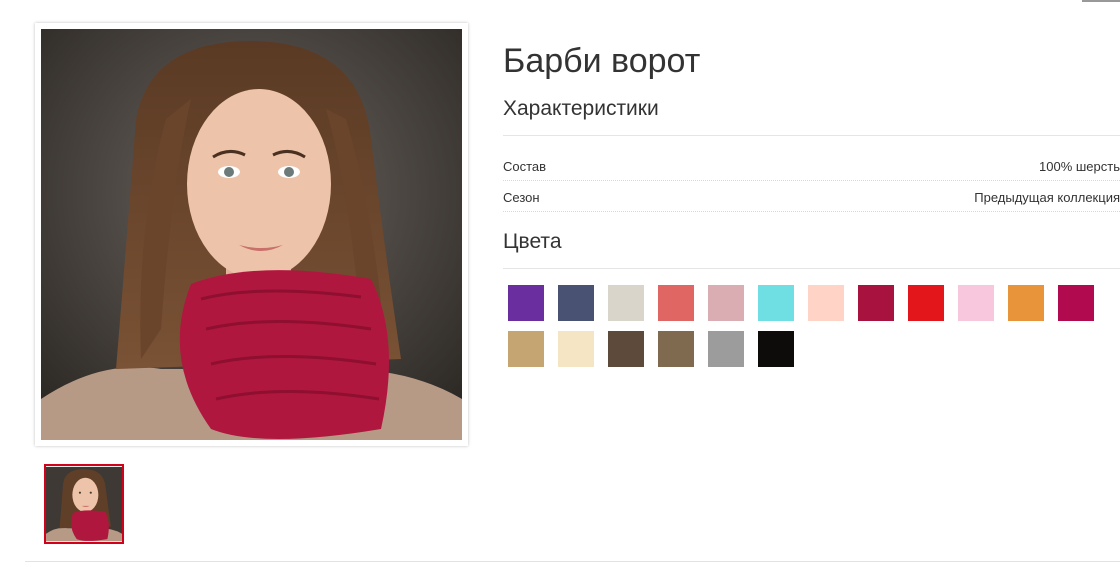 The height and width of the screenshot is (567, 1120). I want to click on product-thumbnail, so click(84, 504).